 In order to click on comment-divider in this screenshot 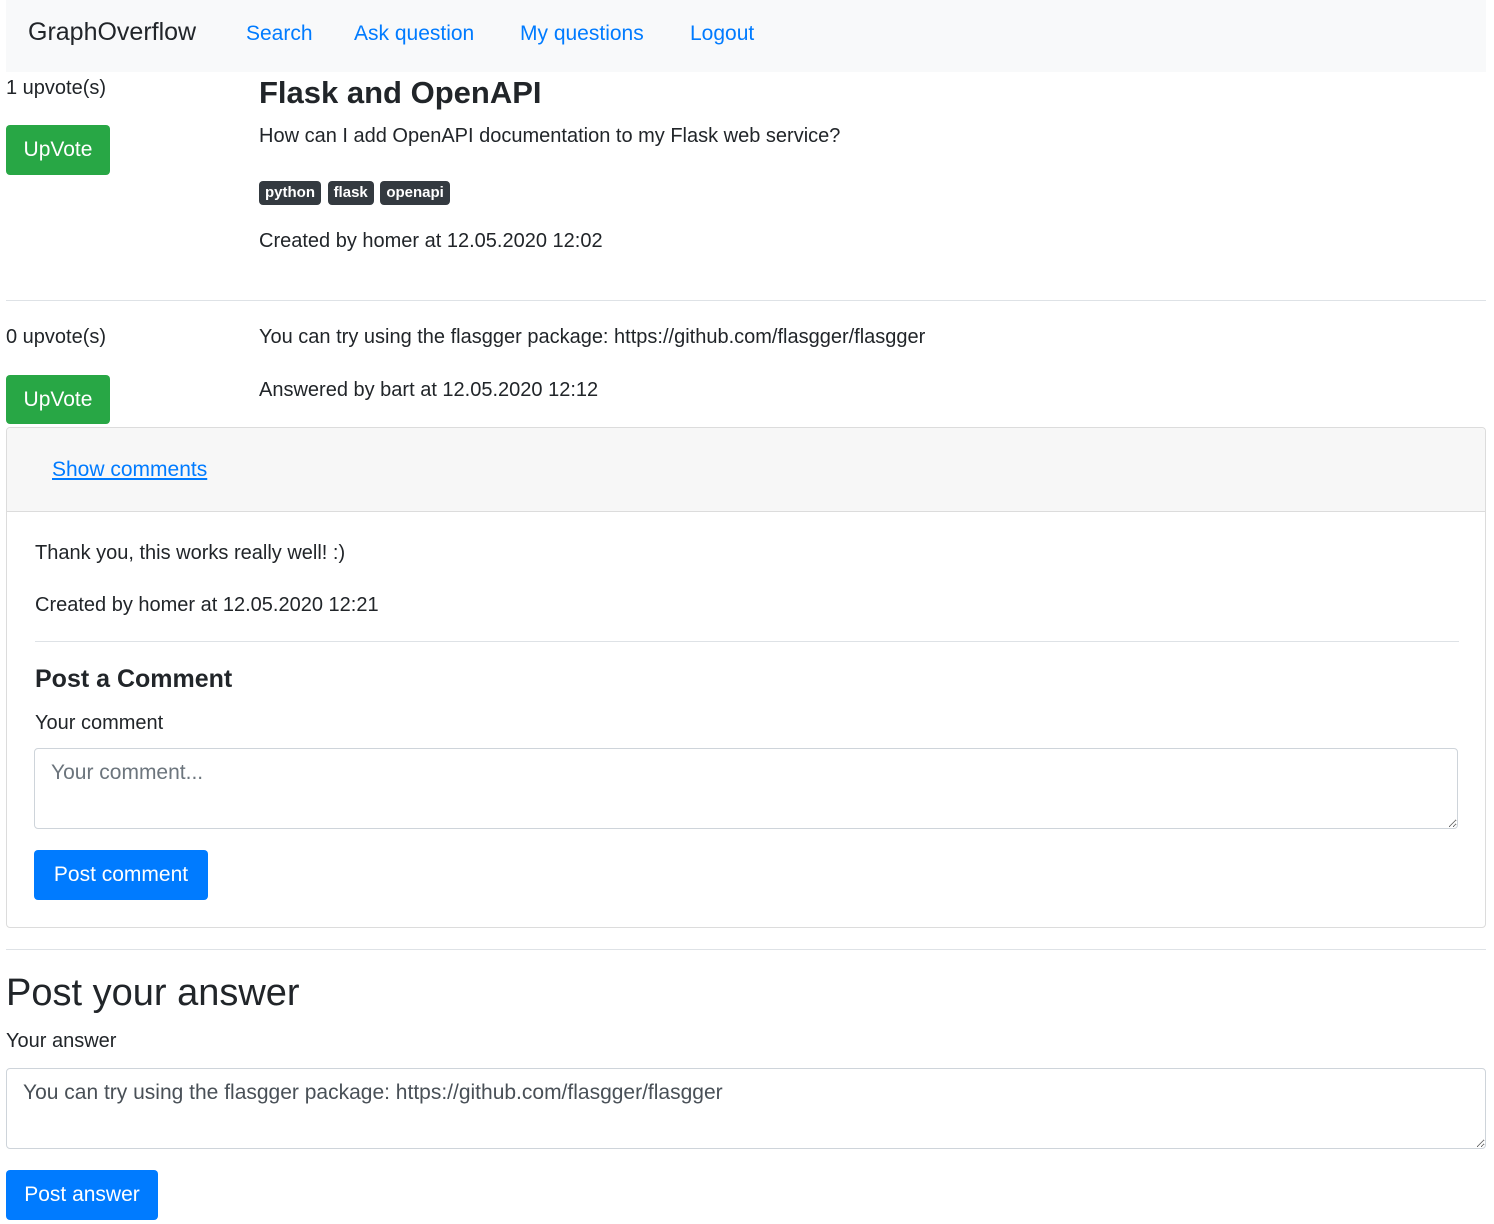, I will do `click(747, 641)`.